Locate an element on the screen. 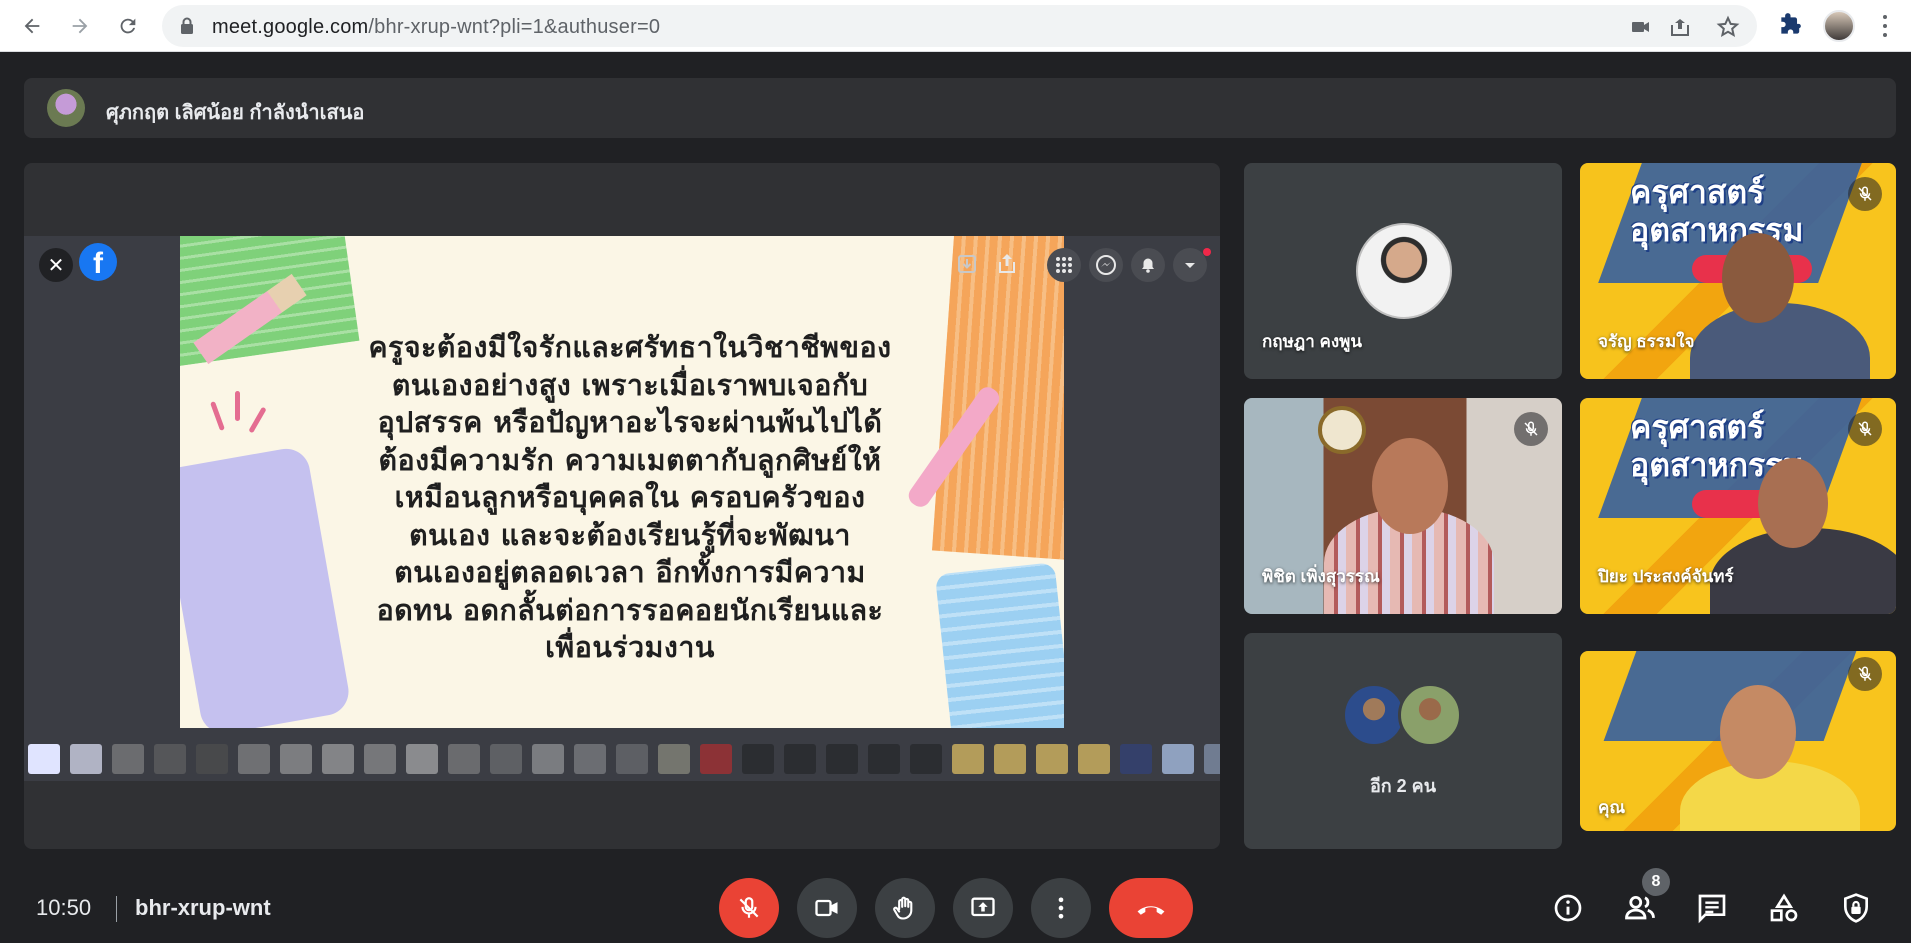  lock-icon is located at coordinates (187, 28).